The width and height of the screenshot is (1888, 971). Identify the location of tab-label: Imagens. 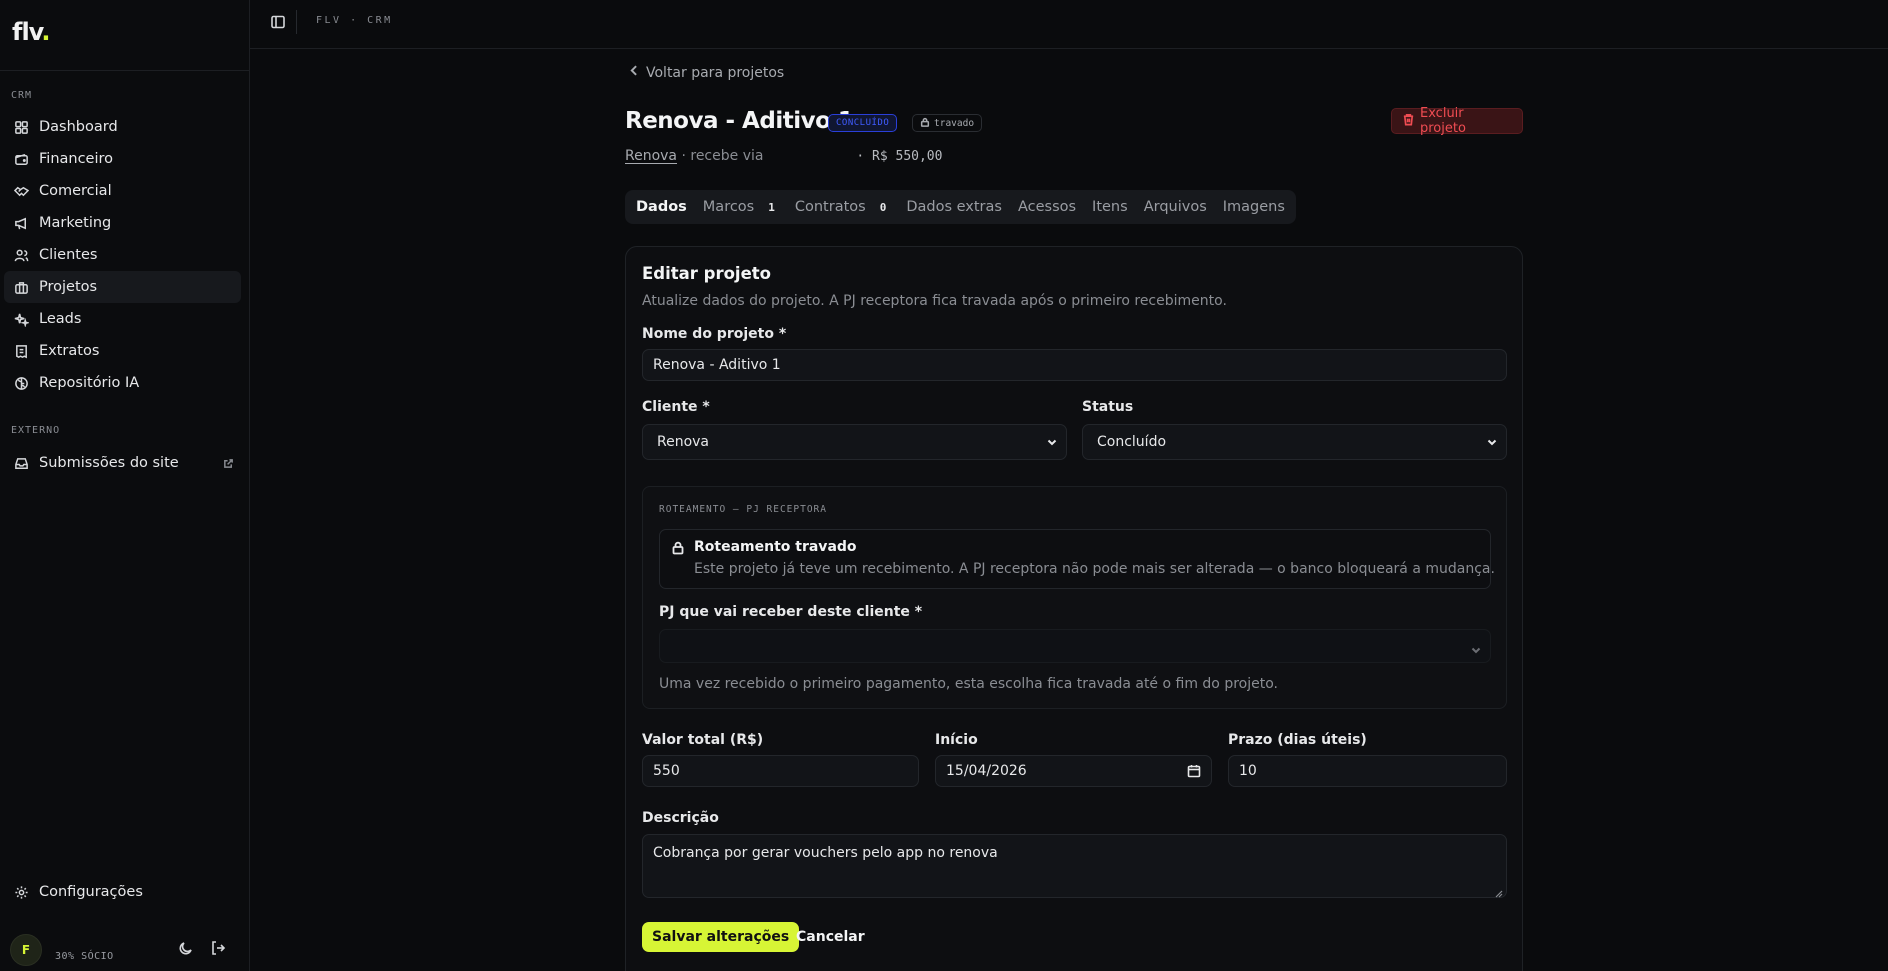
(1253, 207).